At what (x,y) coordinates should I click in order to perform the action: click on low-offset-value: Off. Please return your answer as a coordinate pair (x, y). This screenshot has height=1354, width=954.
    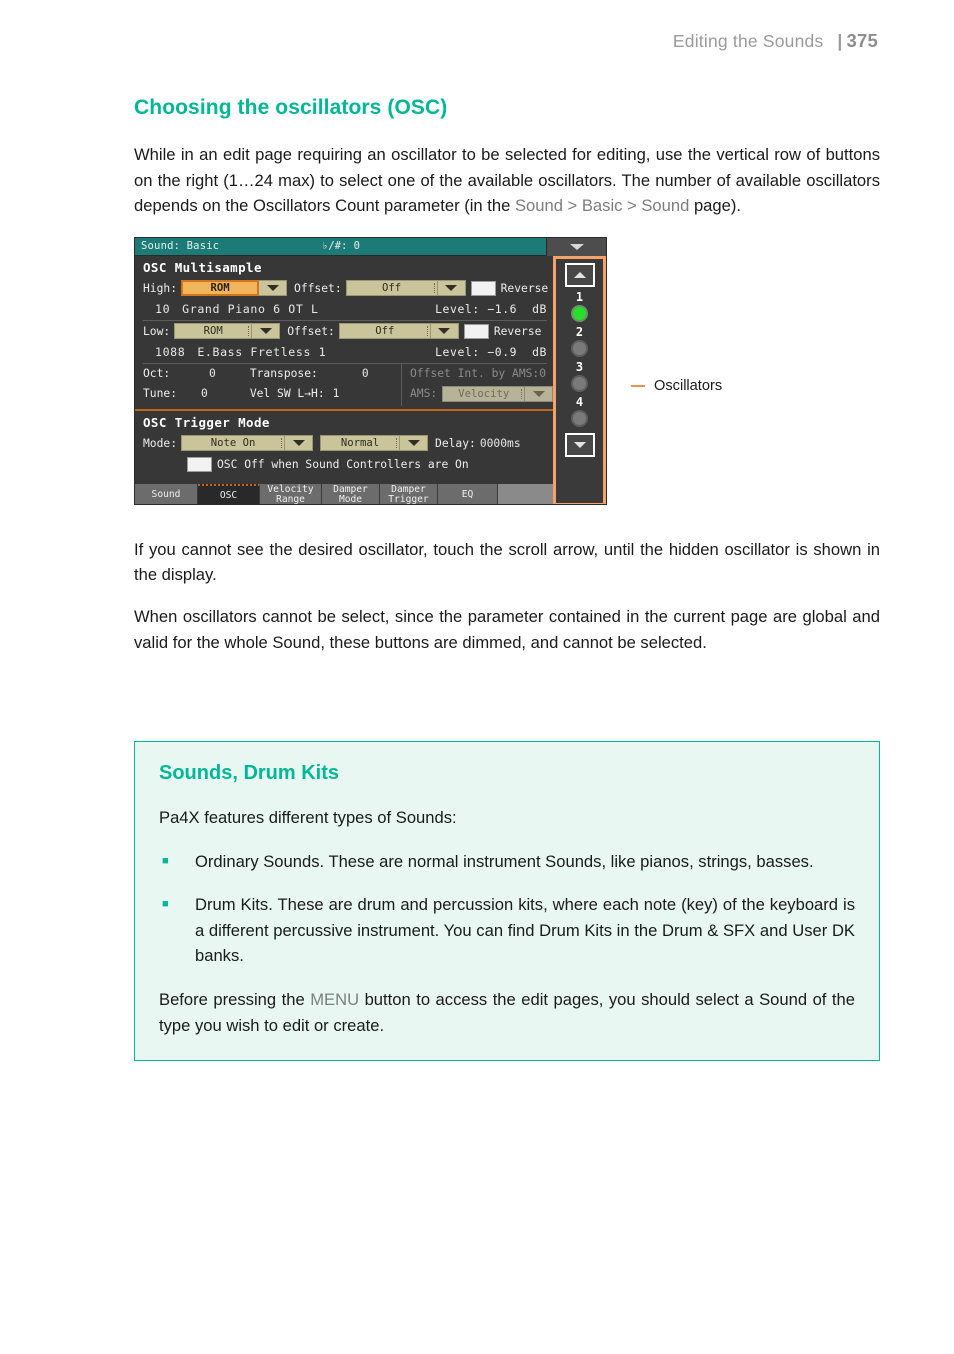
    Looking at the image, I should click on (385, 331).